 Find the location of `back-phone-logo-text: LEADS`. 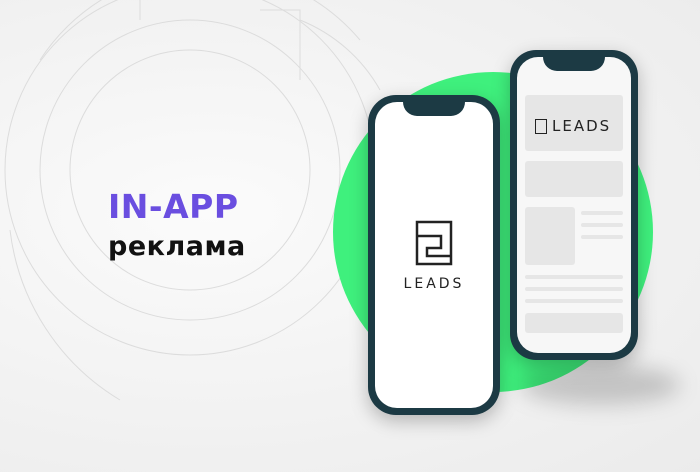

back-phone-logo-text: LEADS is located at coordinates (582, 126).